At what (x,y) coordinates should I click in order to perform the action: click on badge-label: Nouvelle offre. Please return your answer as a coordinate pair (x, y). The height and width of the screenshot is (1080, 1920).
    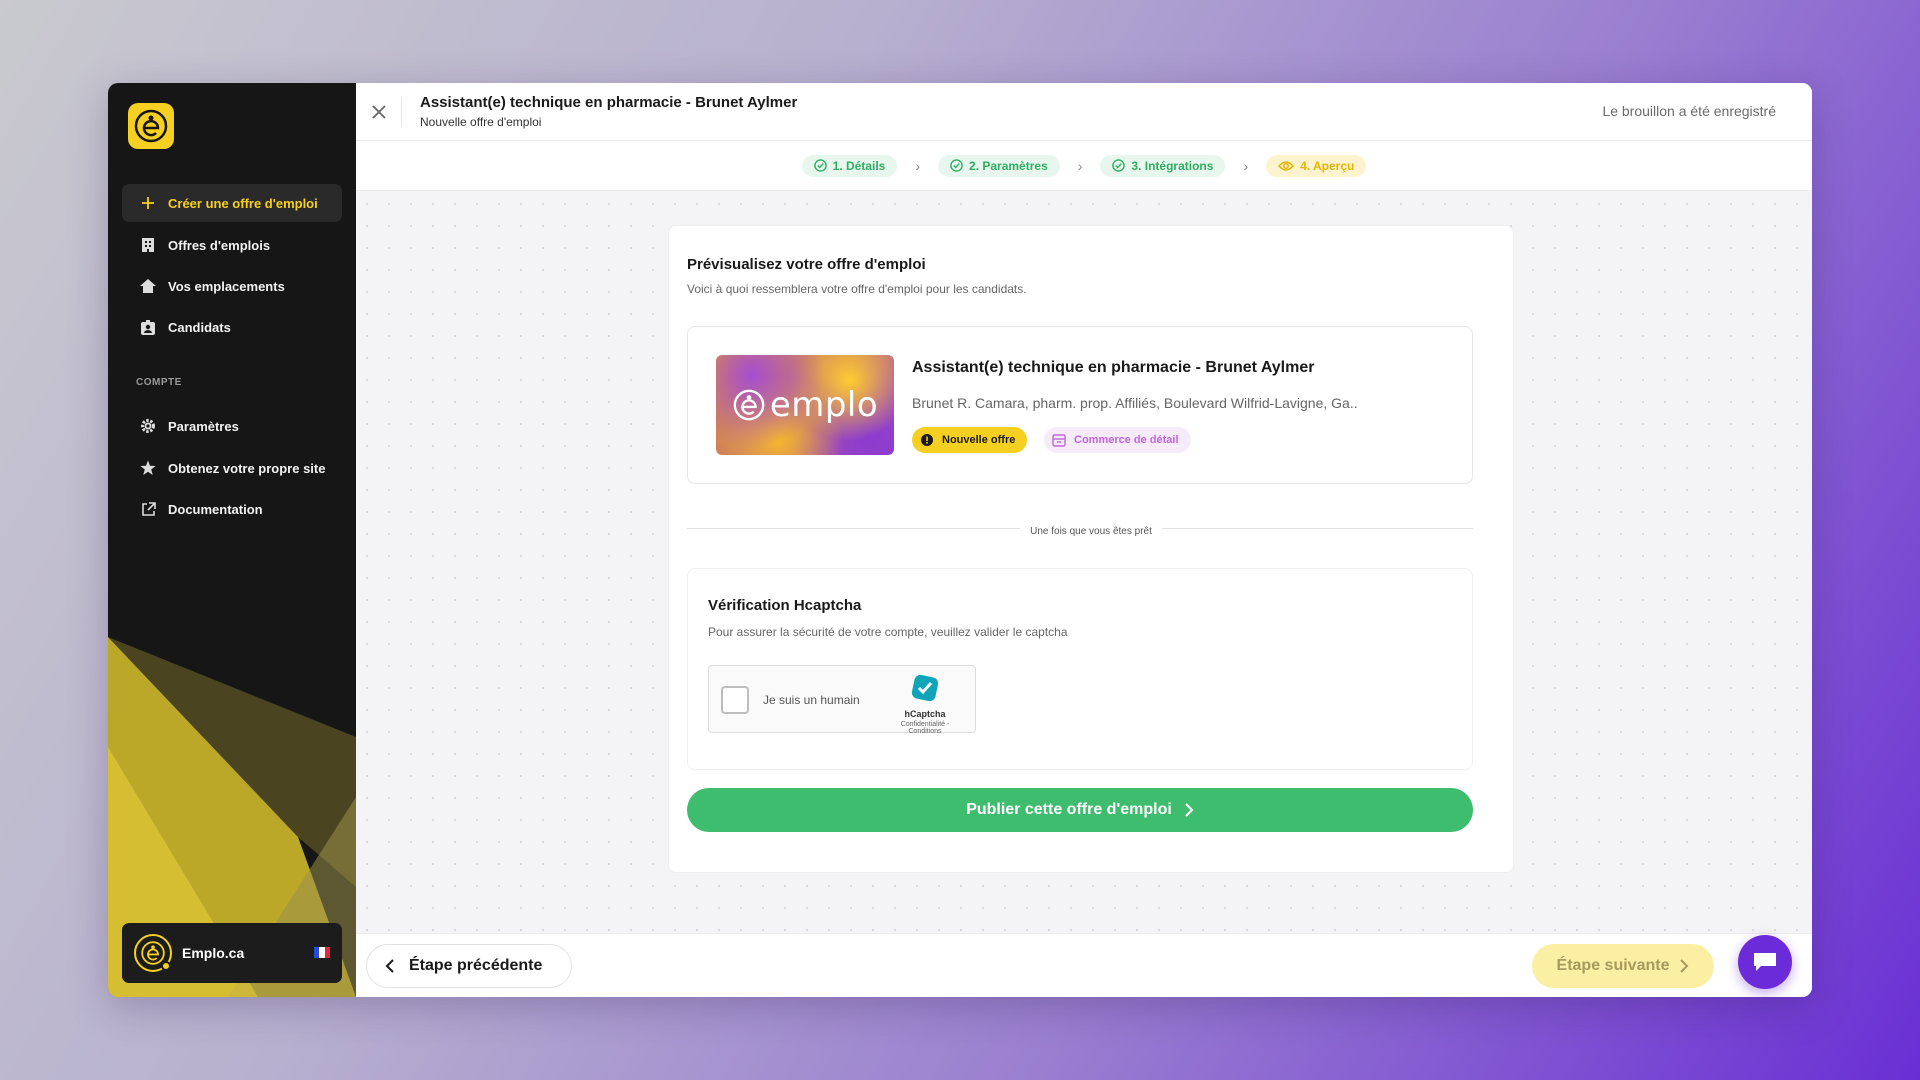
    Looking at the image, I should click on (979, 440).